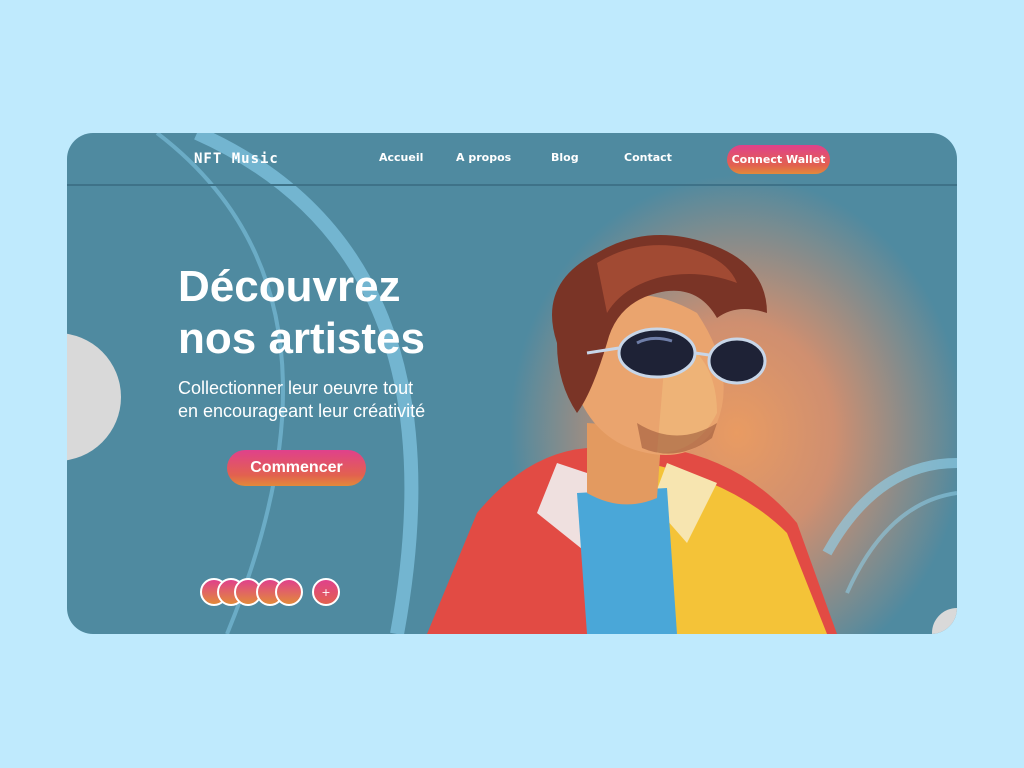 This screenshot has width=1024, height=768. Describe the element at coordinates (236, 159) in the screenshot. I see `logo: NFT Music` at that location.